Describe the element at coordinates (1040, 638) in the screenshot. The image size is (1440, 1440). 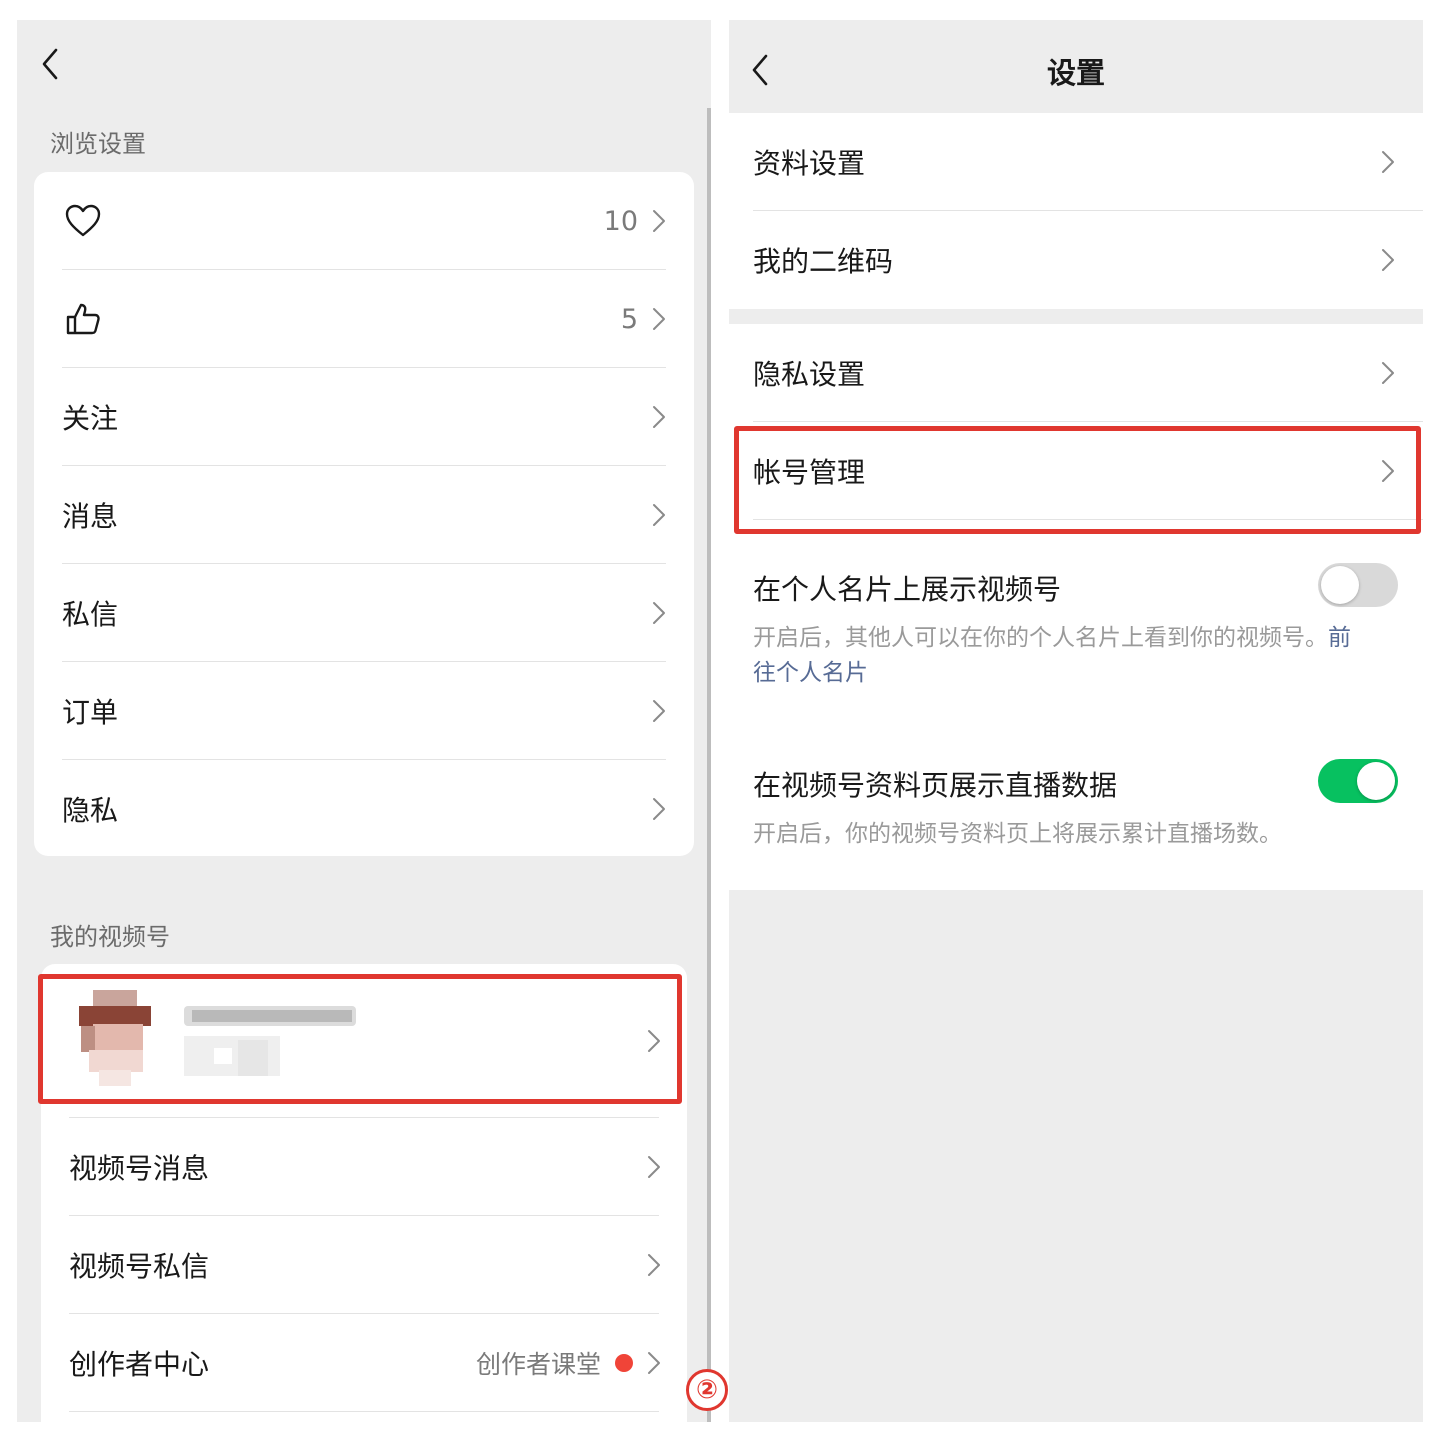
I see `description-text: 开启后，其他人可以在你的个人名片上看到你的视频号。` at that location.